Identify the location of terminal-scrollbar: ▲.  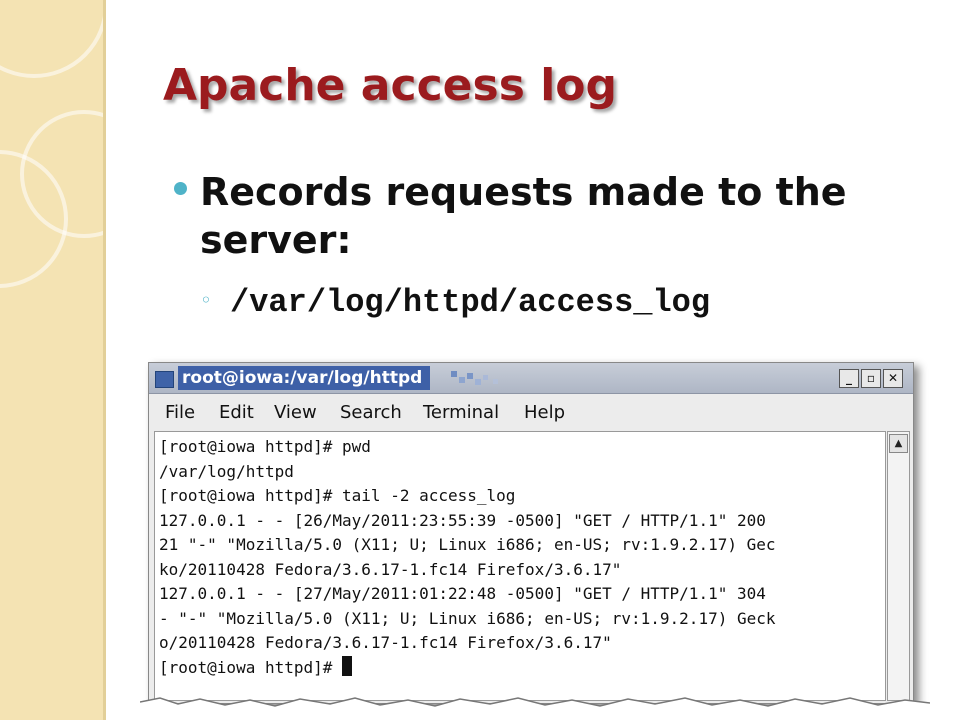
(898, 566).